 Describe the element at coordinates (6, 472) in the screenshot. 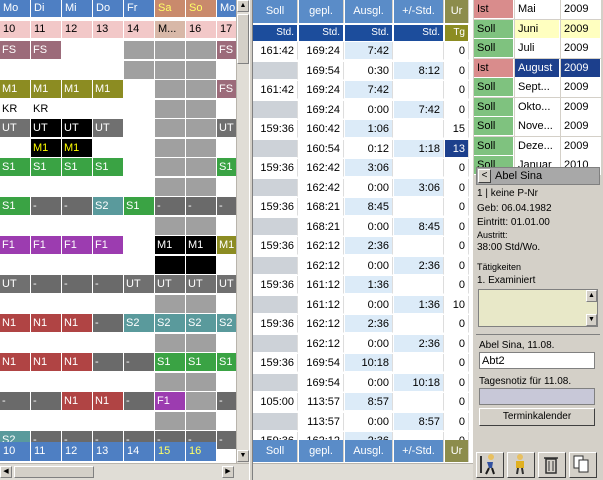

I see `scroll-left-arrow: ◀` at that location.